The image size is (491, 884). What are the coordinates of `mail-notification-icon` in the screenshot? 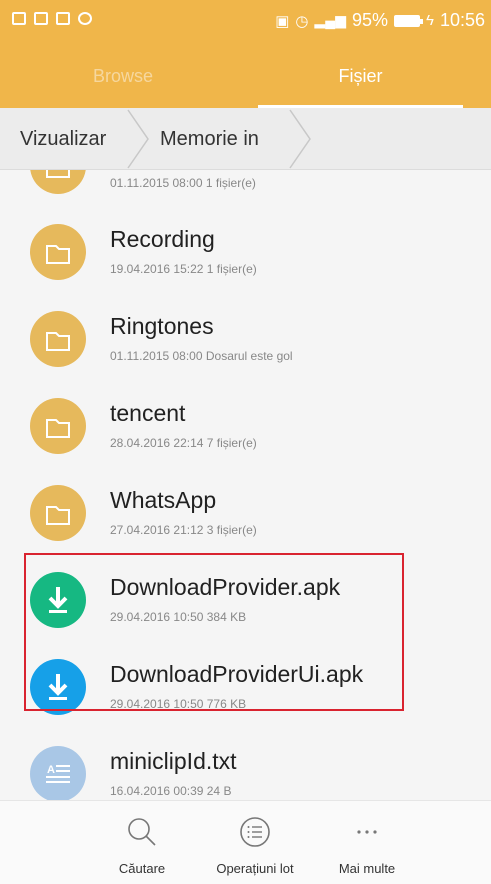 It's located at (63, 18).